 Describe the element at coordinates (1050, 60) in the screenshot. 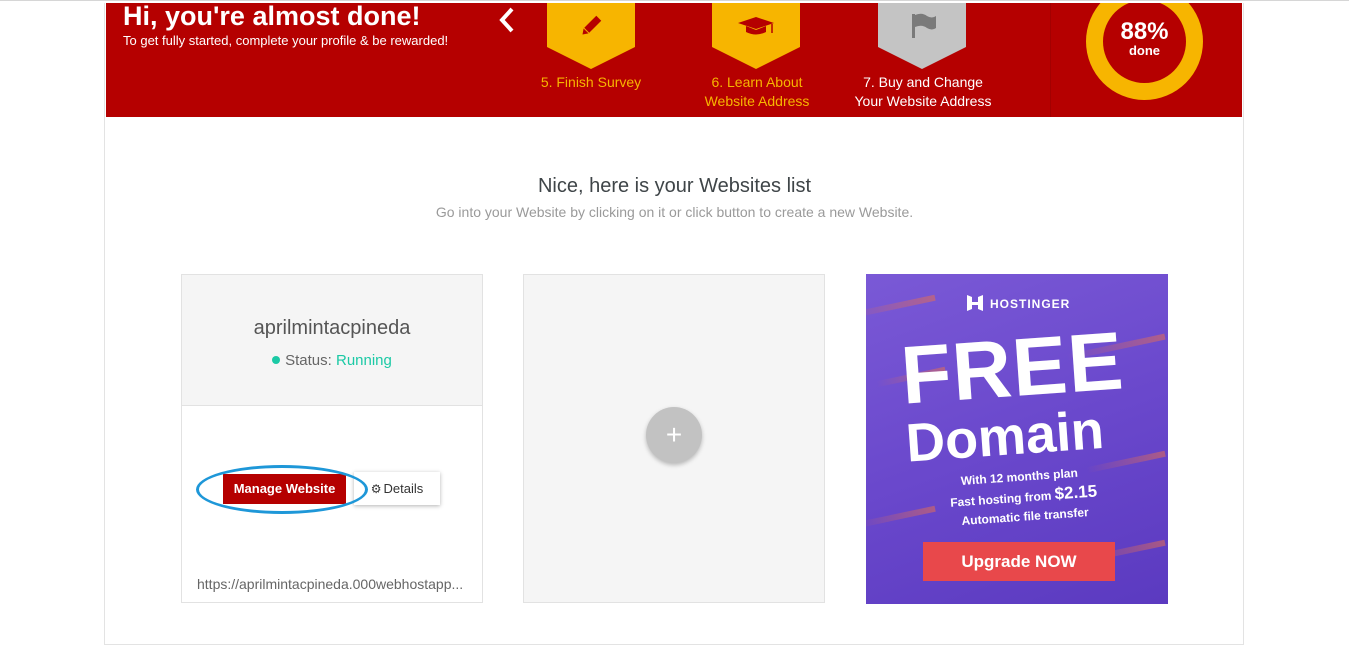

I see `banner-divider` at that location.